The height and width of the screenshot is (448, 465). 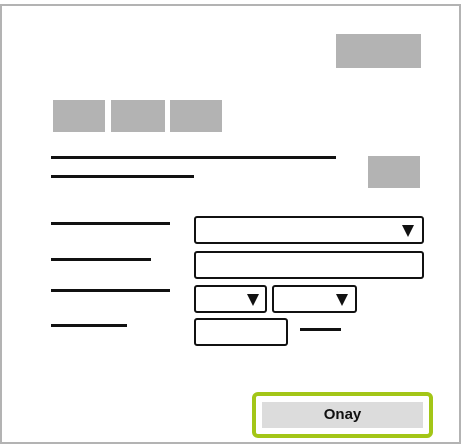 What do you see at coordinates (241, 332) in the screenshot?
I see `short-input-field` at bounding box center [241, 332].